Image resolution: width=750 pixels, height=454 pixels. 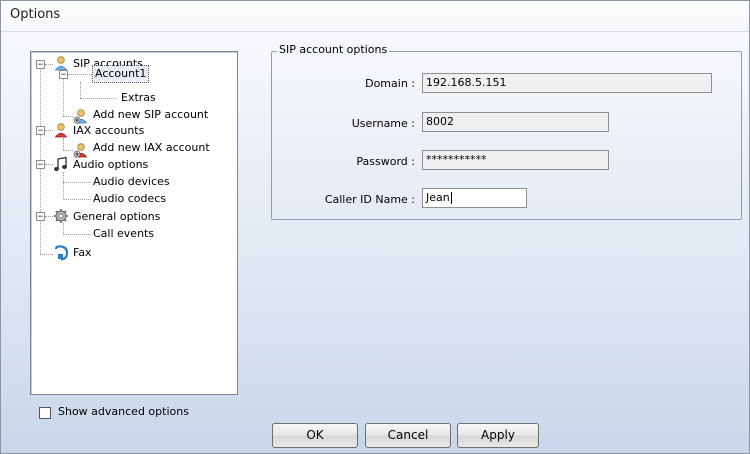 I want to click on caller-id-name-field: Jean, so click(x=474, y=198).